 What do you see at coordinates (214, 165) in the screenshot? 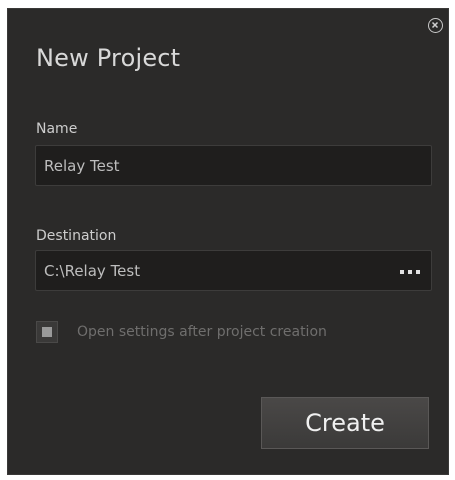
I see `name-input` at bounding box center [214, 165].